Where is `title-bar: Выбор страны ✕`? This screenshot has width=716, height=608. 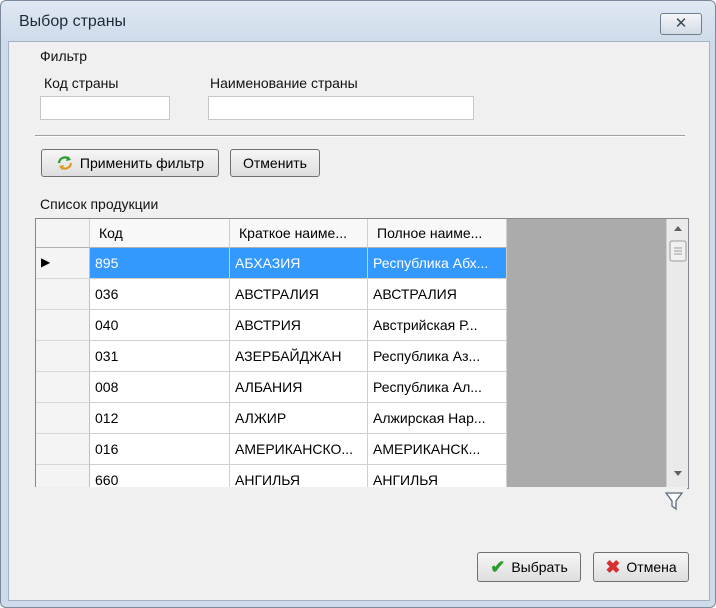 title-bar: Выбор страны ✕ is located at coordinates (358, 21).